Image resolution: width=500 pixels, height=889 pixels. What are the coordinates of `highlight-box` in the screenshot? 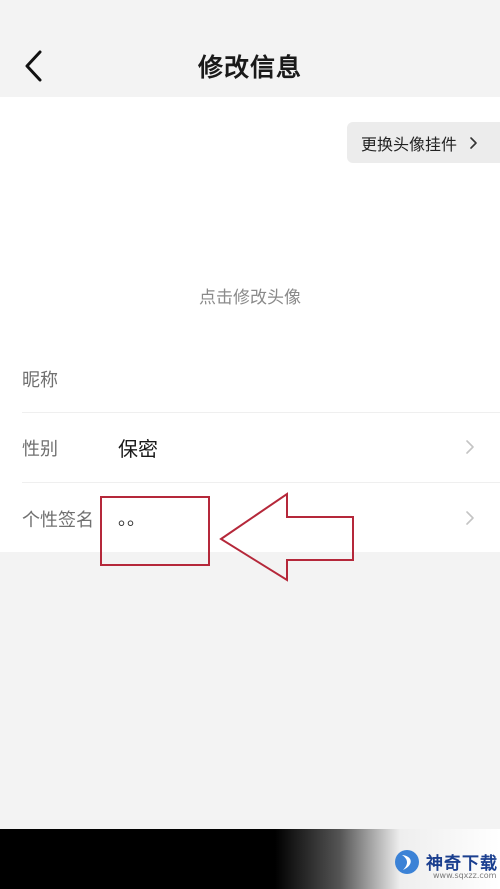 It's located at (155, 531).